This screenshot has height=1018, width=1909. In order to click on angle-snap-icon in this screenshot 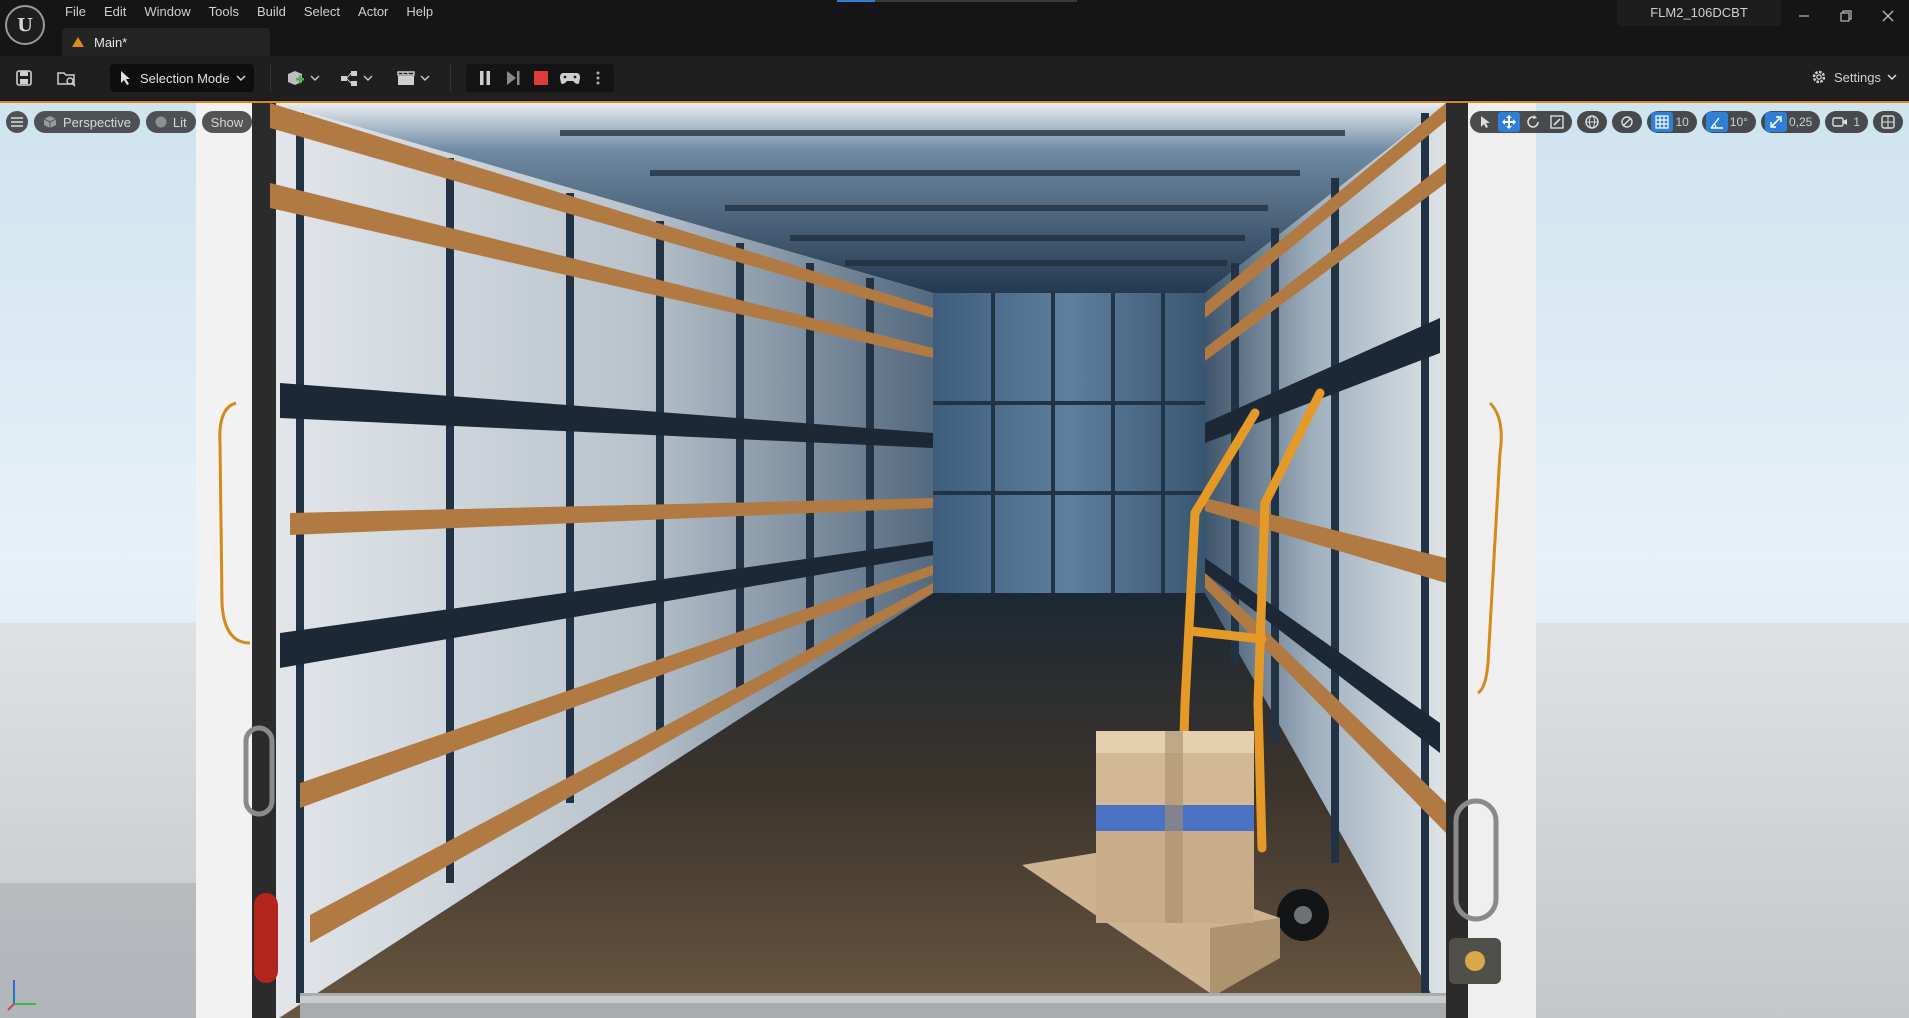, I will do `click(1716, 122)`.